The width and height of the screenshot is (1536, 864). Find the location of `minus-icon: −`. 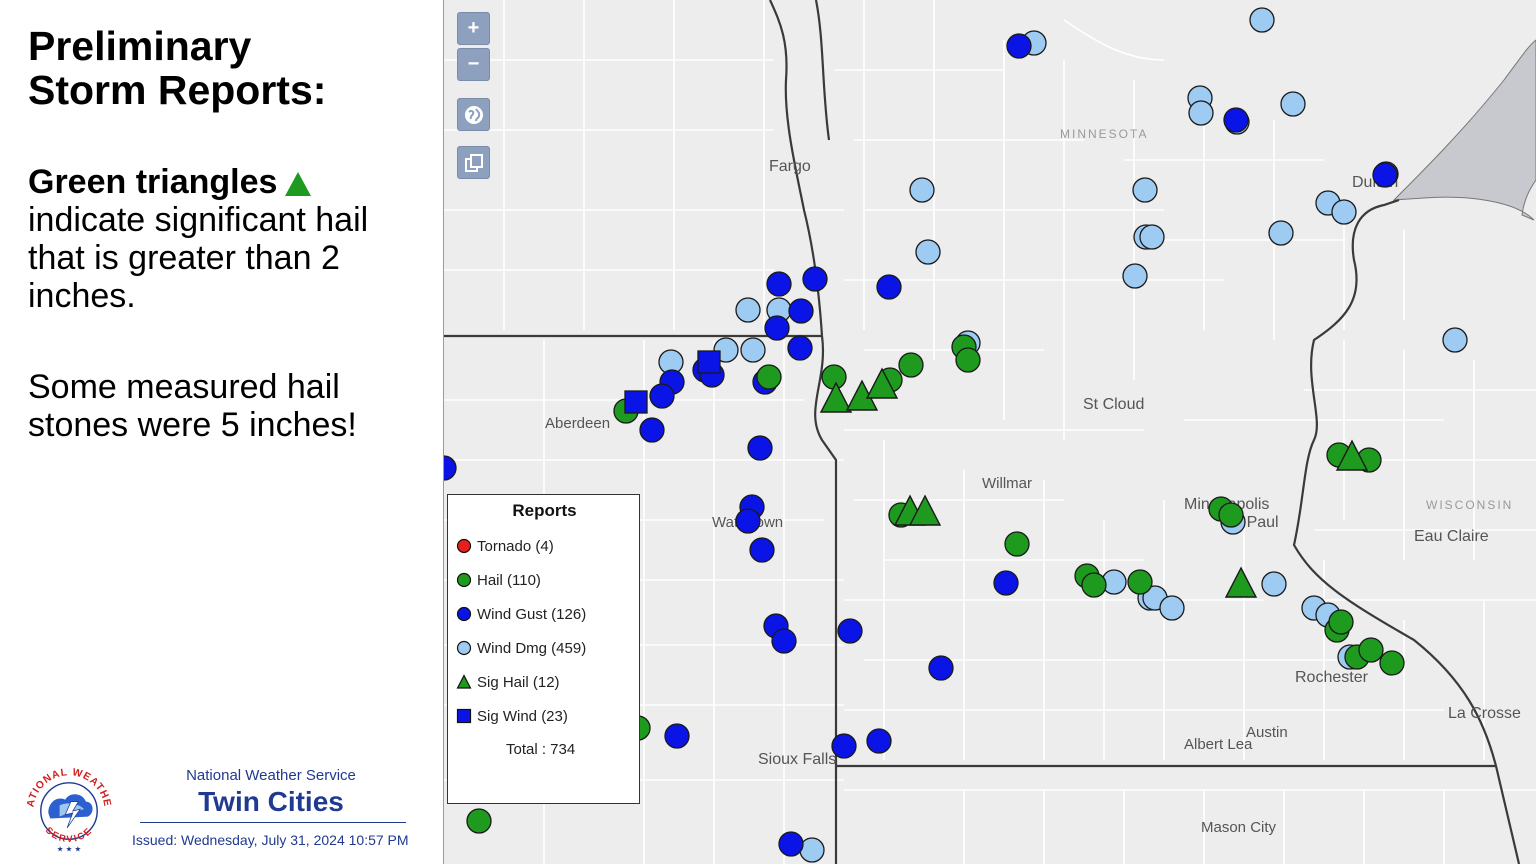

minus-icon: − is located at coordinates (473, 64).